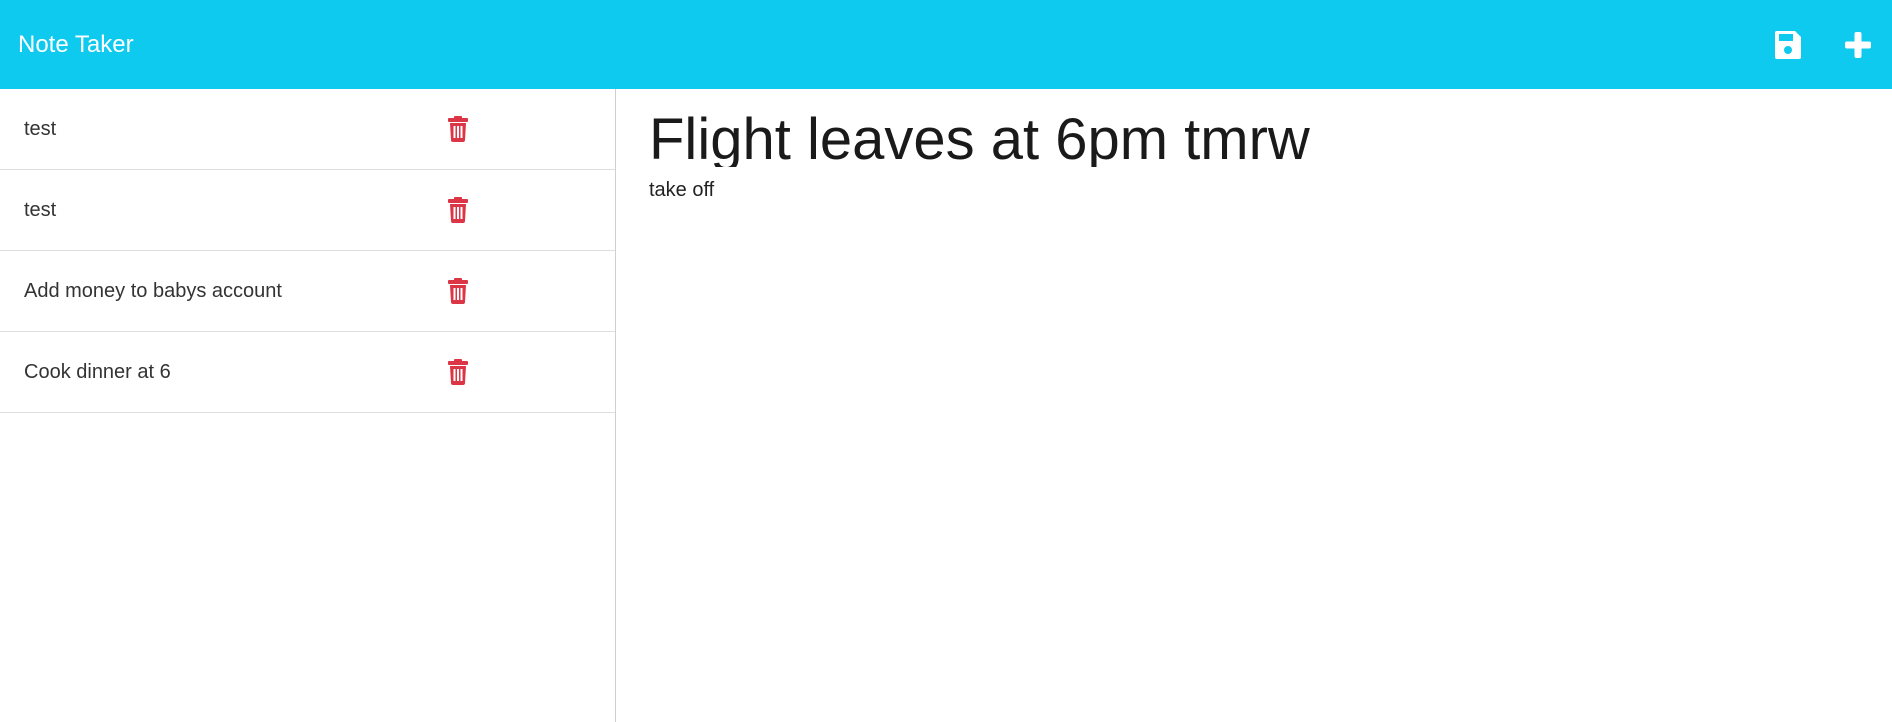 The height and width of the screenshot is (722, 1892). Describe the element at coordinates (307, 372) in the screenshot. I see `list-item: Cook dinner at 6` at that location.